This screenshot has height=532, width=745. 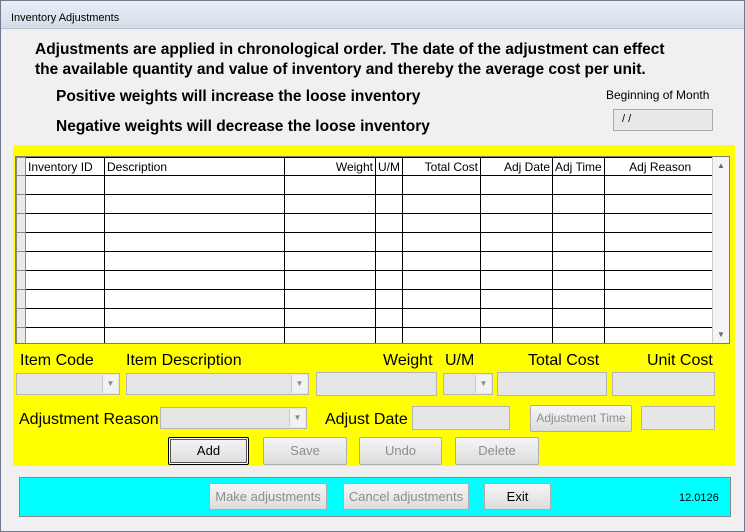 What do you see at coordinates (721, 334) in the screenshot?
I see `scroll-down-icon: ▼` at bounding box center [721, 334].